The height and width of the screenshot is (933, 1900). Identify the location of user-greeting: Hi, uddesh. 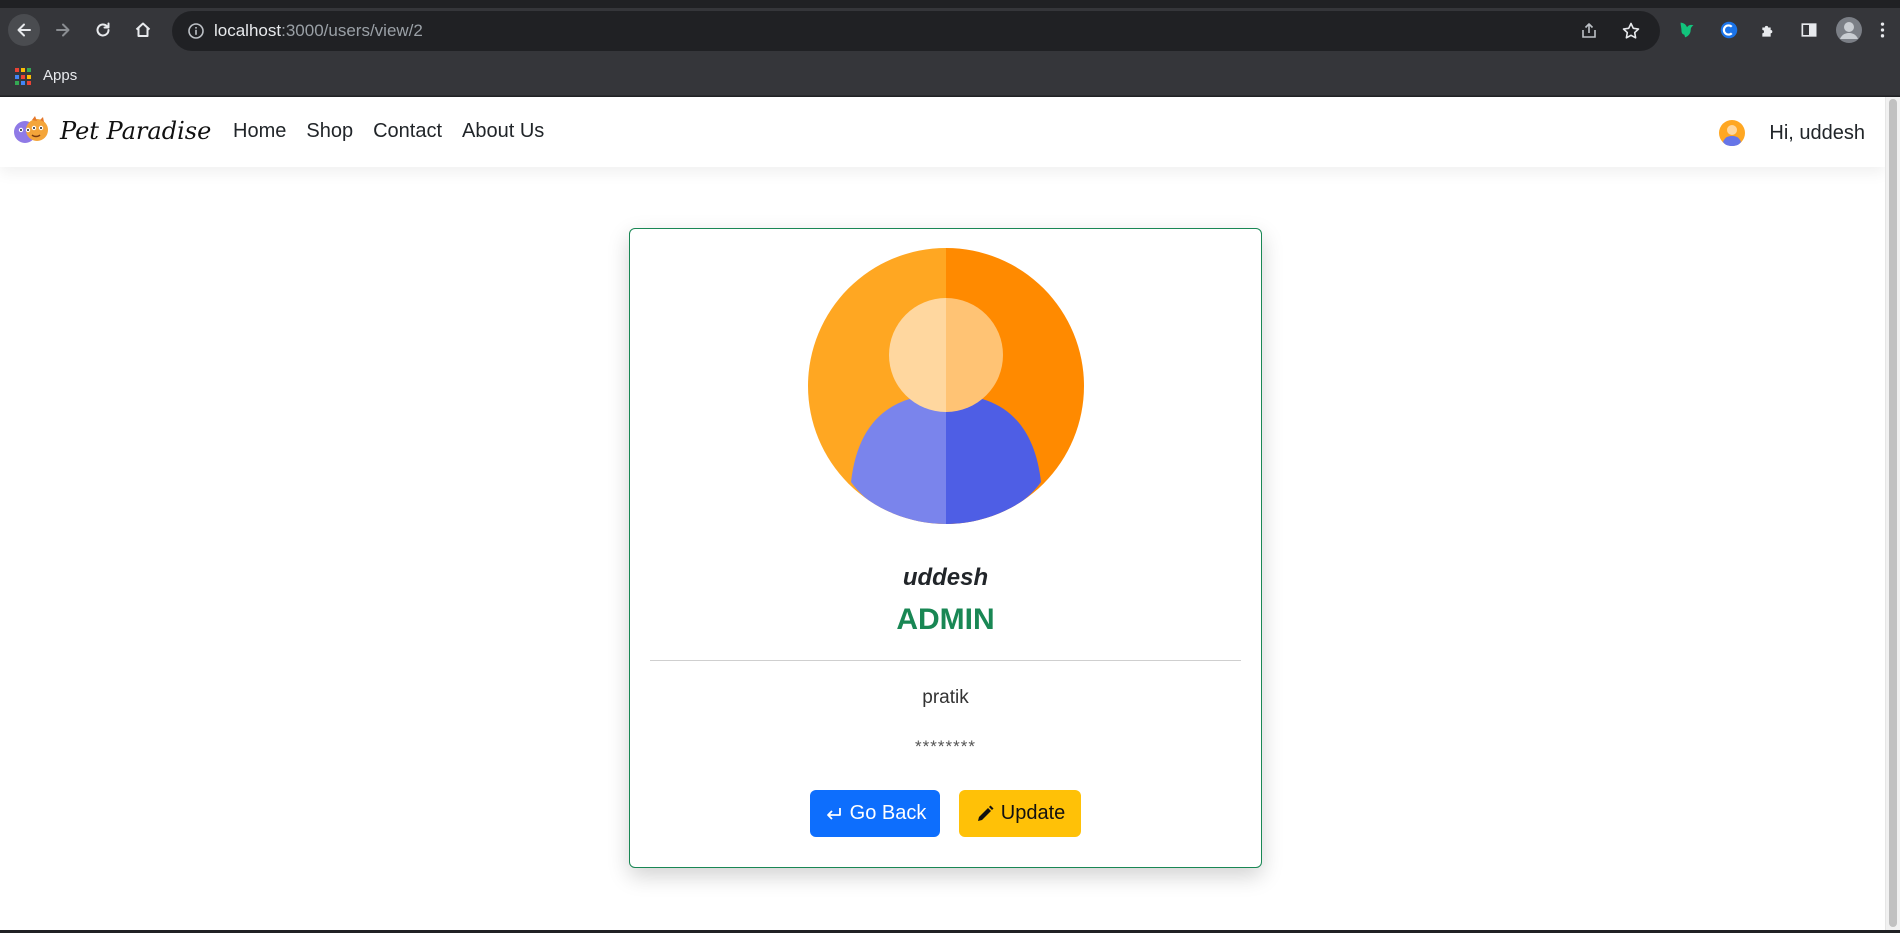
(1817, 132).